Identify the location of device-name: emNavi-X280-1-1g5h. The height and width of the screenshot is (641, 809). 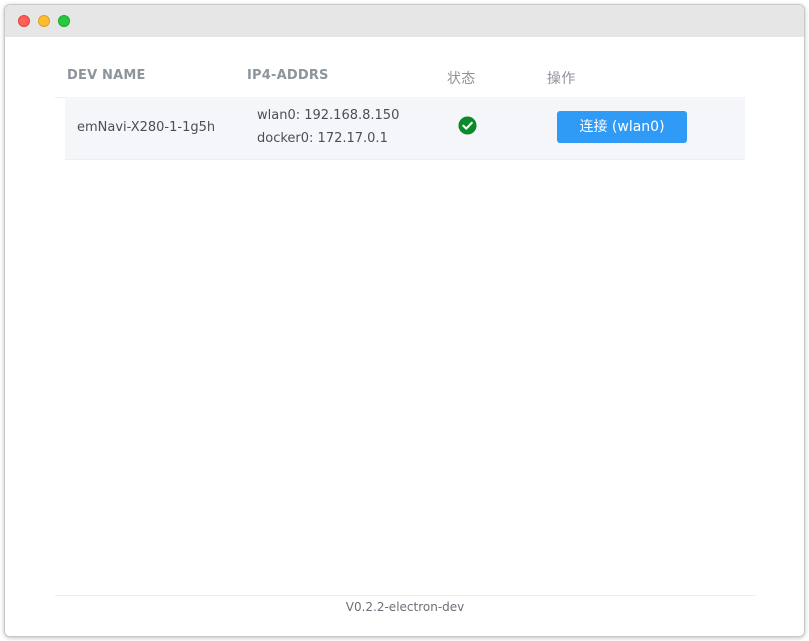
(146, 127).